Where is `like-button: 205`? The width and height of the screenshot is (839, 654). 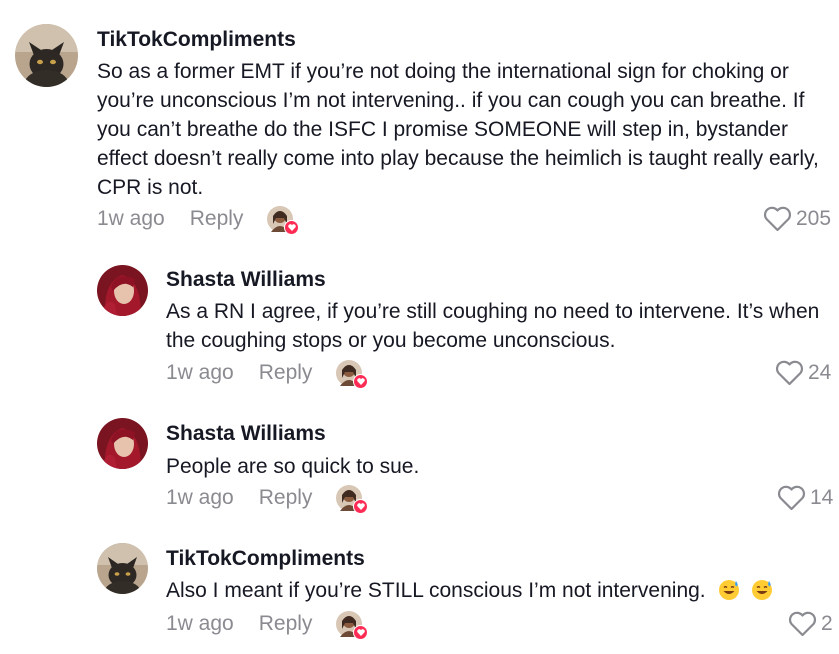 like-button: 205 is located at coordinates (797, 219).